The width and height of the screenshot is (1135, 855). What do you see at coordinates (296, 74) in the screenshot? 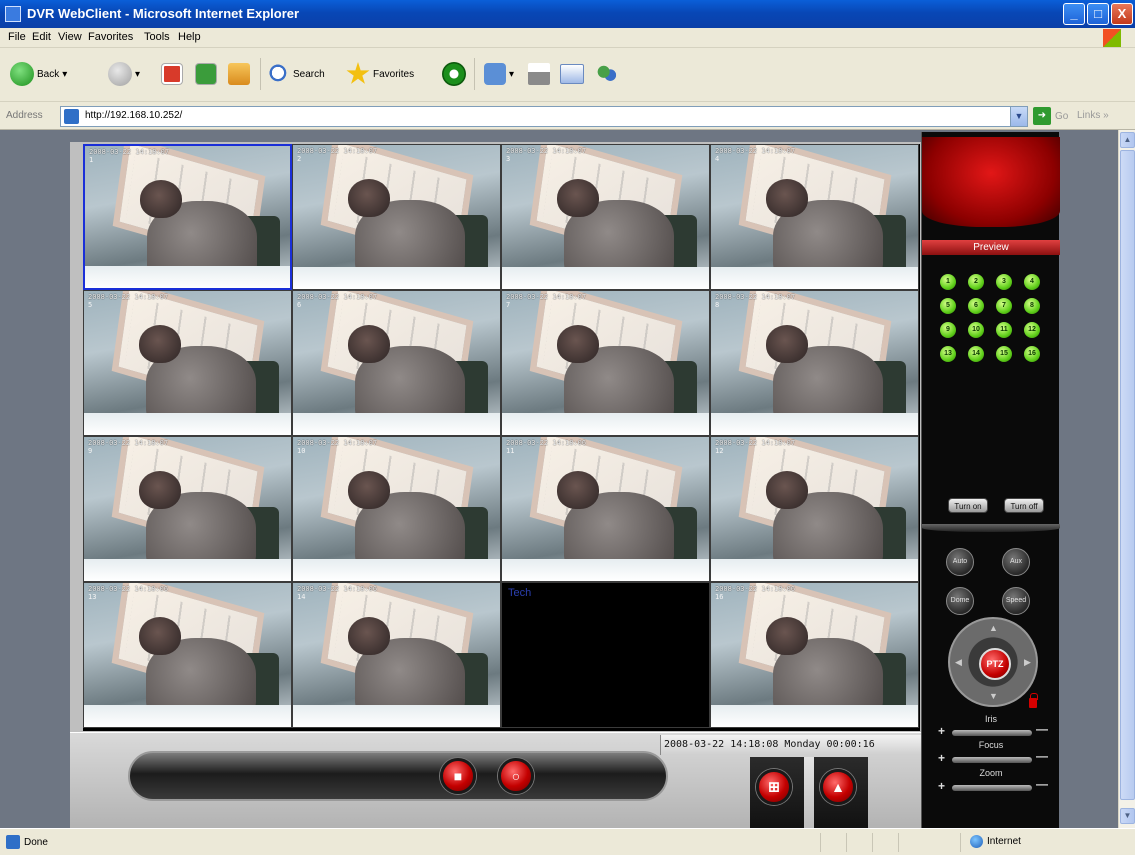
I see `search-button: Search` at bounding box center [296, 74].